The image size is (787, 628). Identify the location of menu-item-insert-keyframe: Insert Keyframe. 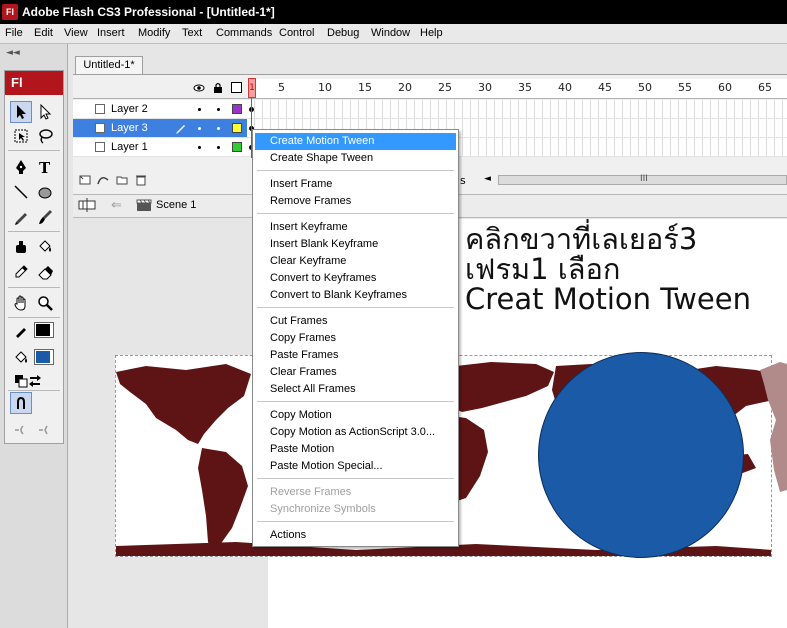
(355, 227).